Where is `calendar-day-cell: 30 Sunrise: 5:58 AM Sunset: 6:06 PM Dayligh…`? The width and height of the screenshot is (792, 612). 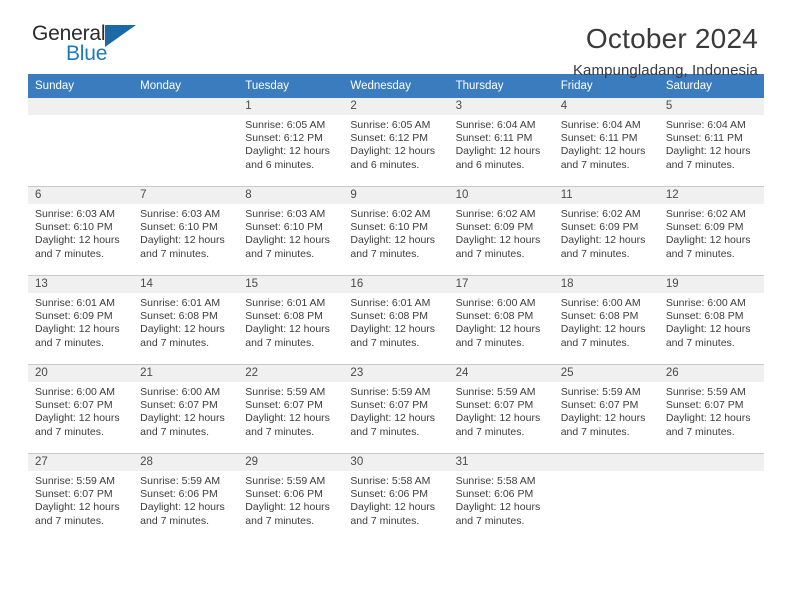
calendar-day-cell: 30 Sunrise: 5:58 AM Sunset: 6:06 PM Dayligh… is located at coordinates (396, 497).